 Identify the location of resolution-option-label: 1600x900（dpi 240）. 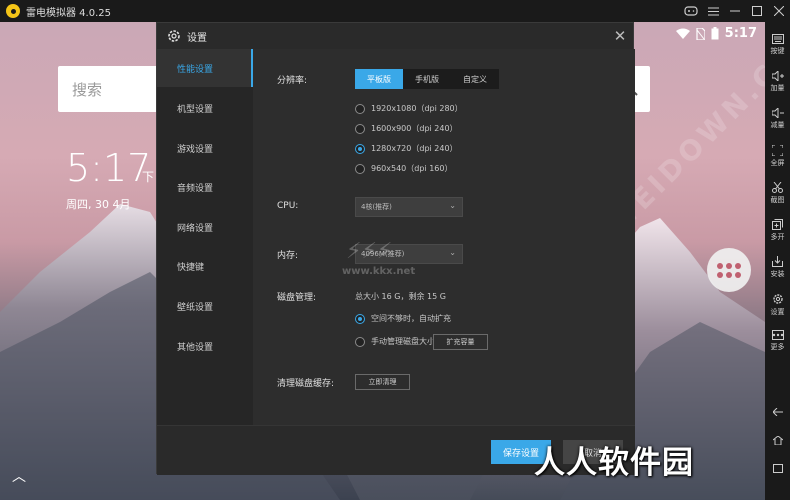
(414, 128).